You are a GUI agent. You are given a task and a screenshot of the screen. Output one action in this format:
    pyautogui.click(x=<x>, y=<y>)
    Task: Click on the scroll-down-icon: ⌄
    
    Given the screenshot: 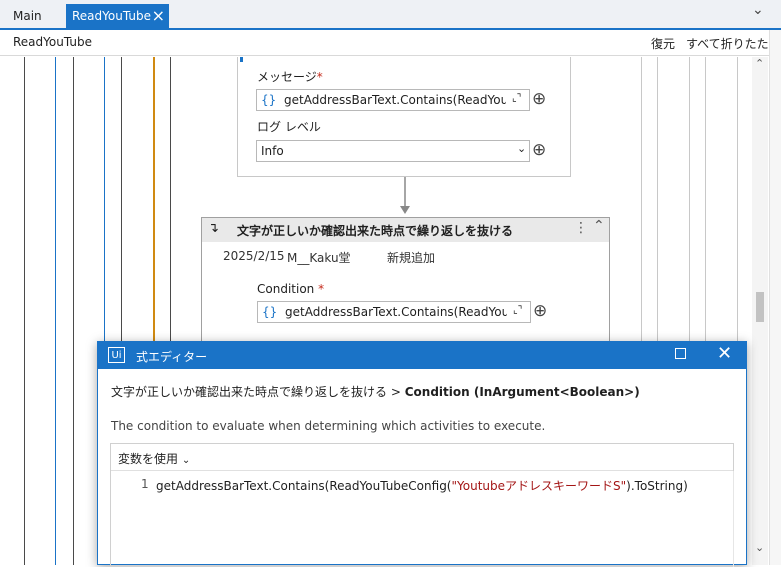 What is the action you would take?
    pyautogui.click(x=759, y=547)
    